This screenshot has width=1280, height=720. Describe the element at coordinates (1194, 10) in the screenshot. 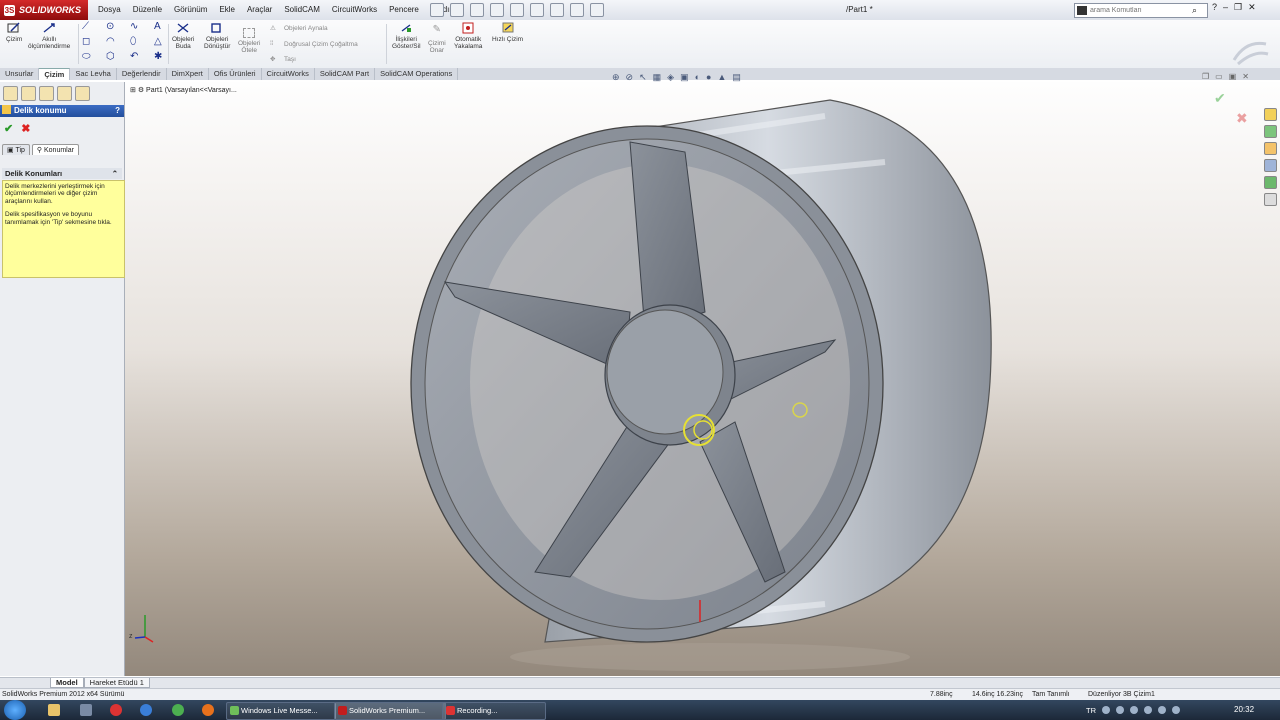

I see `search-icon: ⌕` at that location.